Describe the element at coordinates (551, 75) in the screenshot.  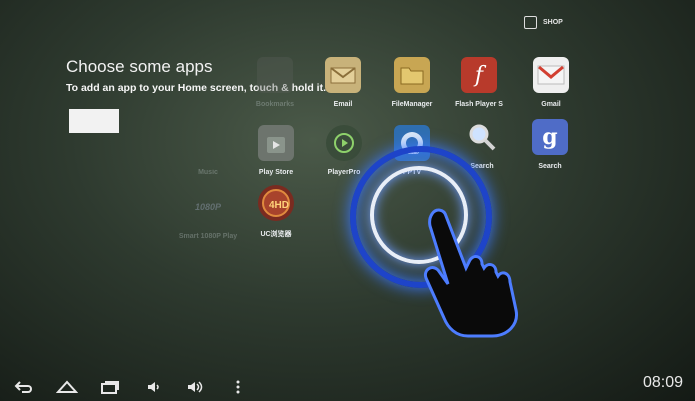
I see `gmail-icon` at that location.